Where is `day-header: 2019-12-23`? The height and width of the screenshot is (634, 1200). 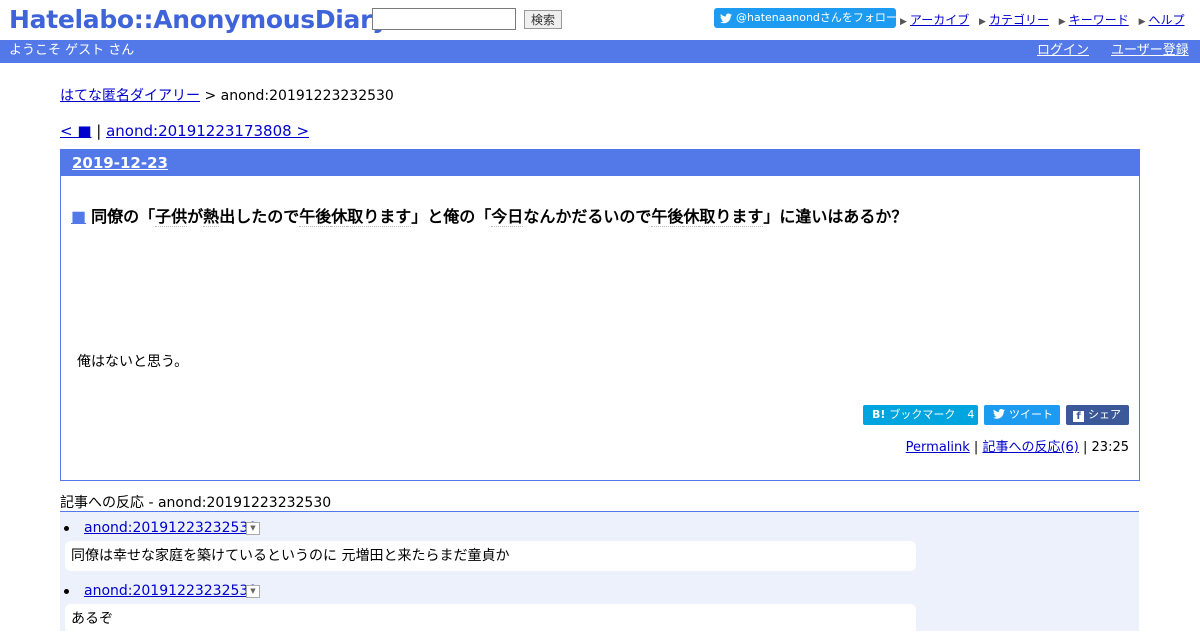 day-header: 2019-12-23 is located at coordinates (600, 163).